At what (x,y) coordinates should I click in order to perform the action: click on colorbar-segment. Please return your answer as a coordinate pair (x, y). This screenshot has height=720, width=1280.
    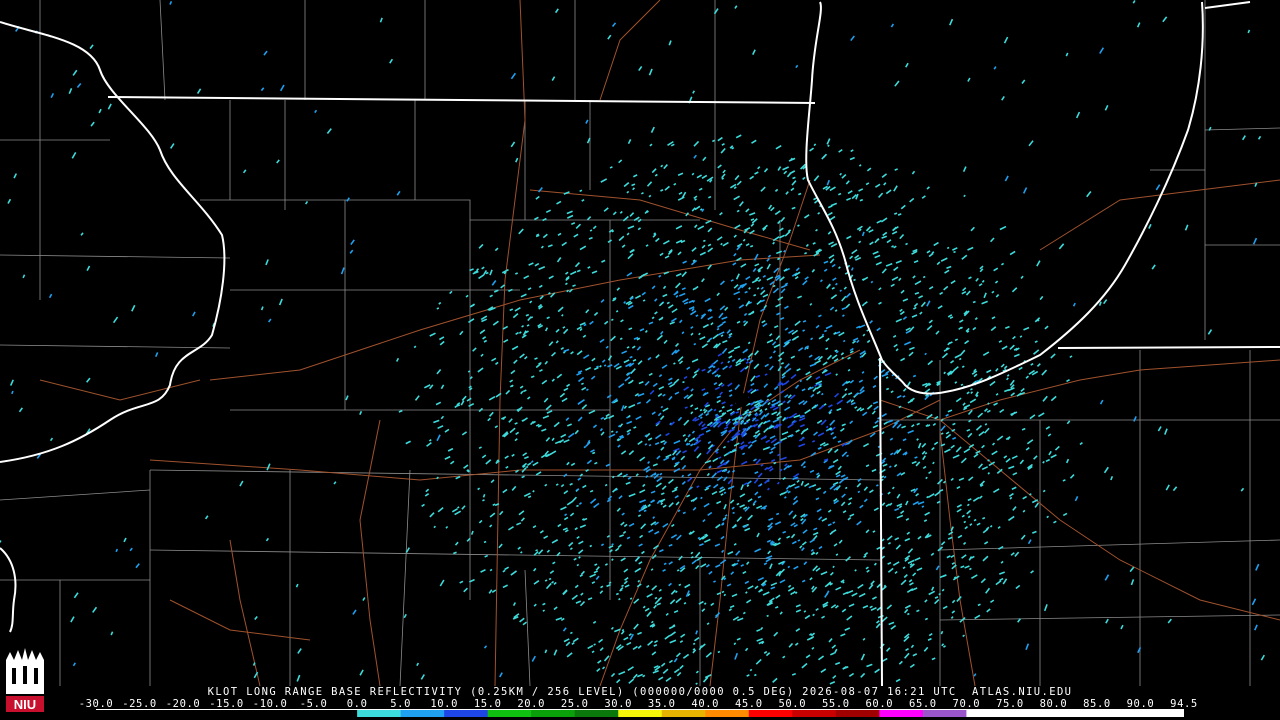
    Looking at the image, I should click on (1162, 713).